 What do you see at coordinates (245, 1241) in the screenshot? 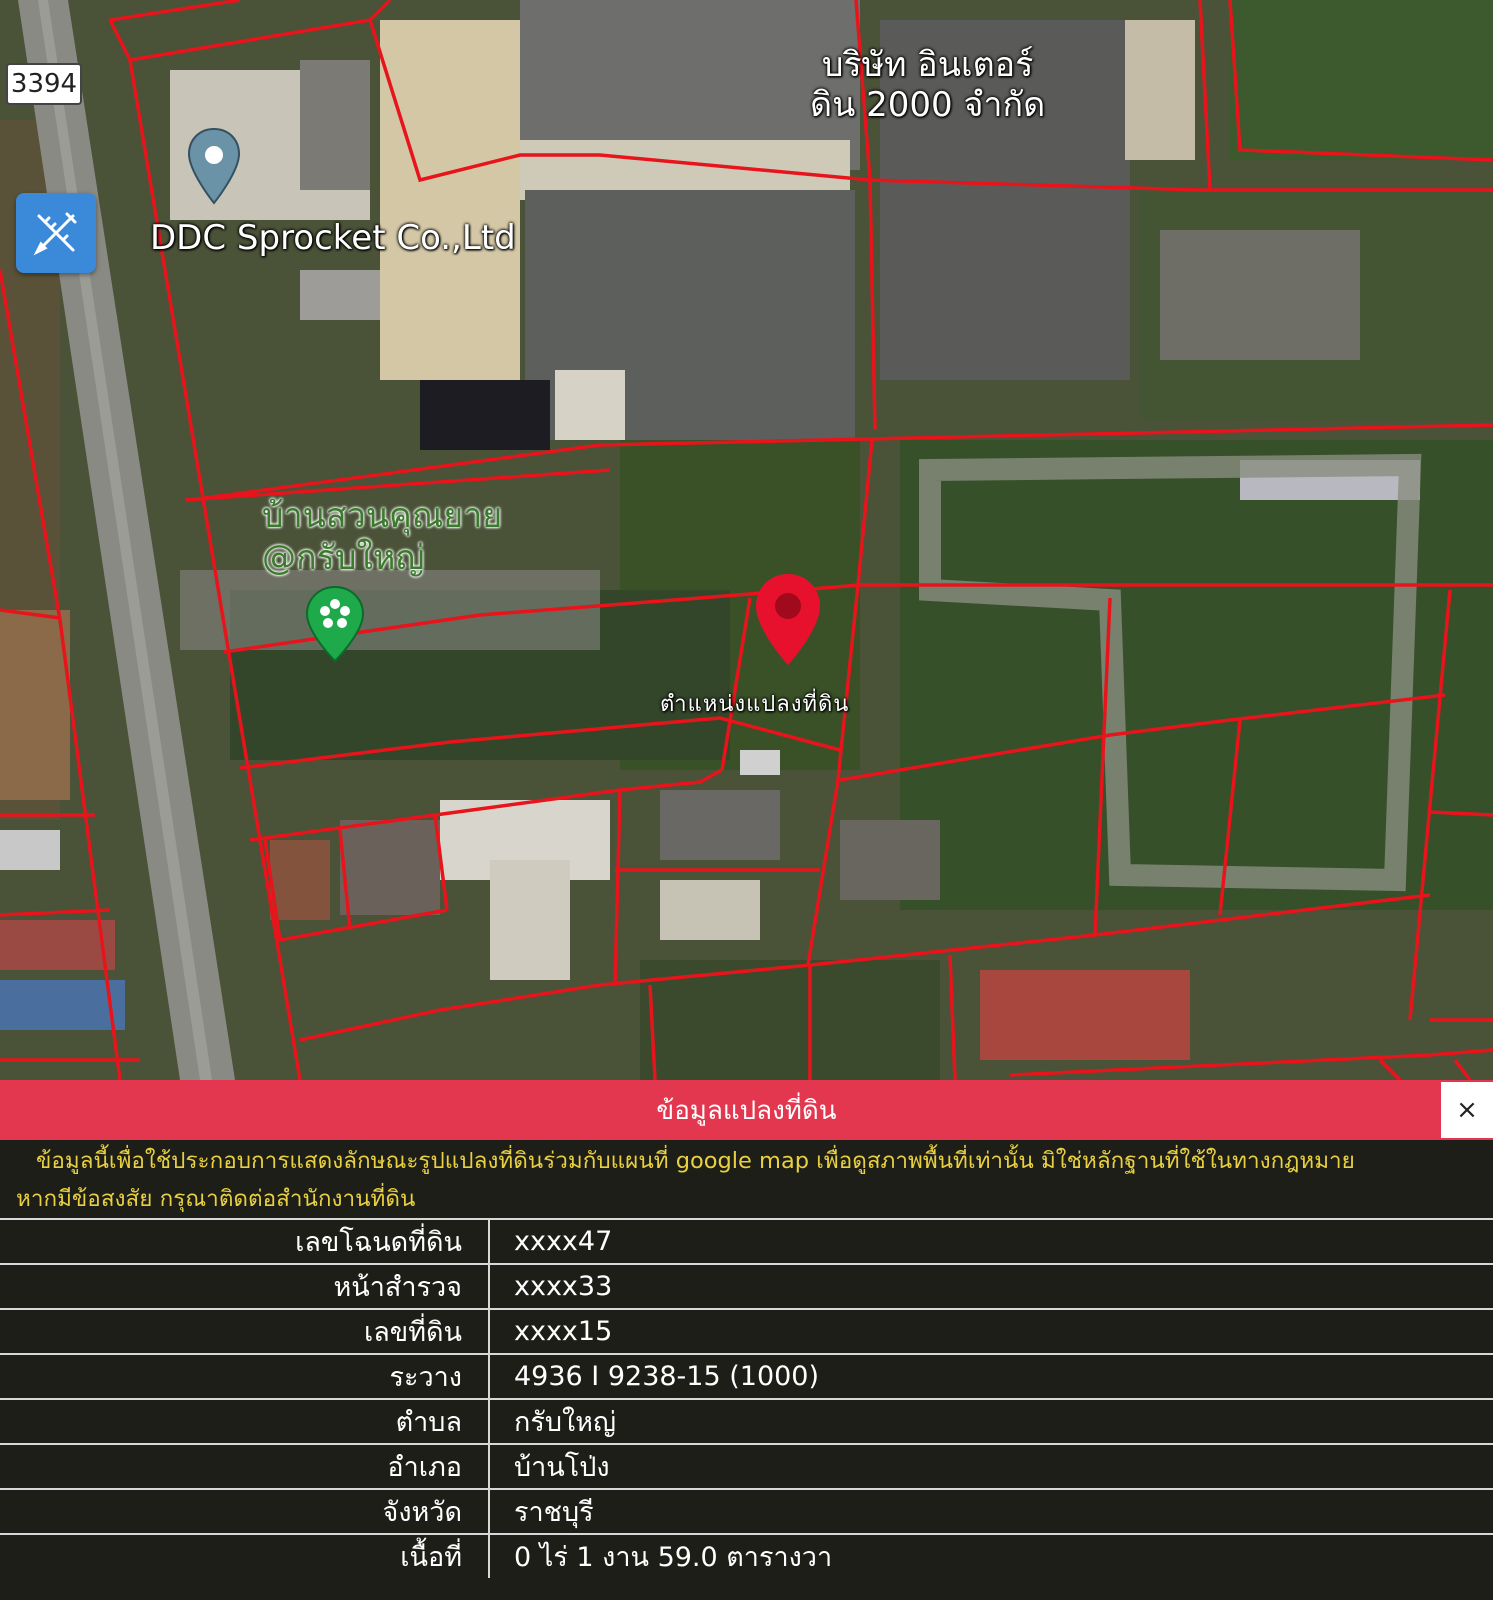
I see `row-label: เลขโฉนดที่ดิน` at bounding box center [245, 1241].